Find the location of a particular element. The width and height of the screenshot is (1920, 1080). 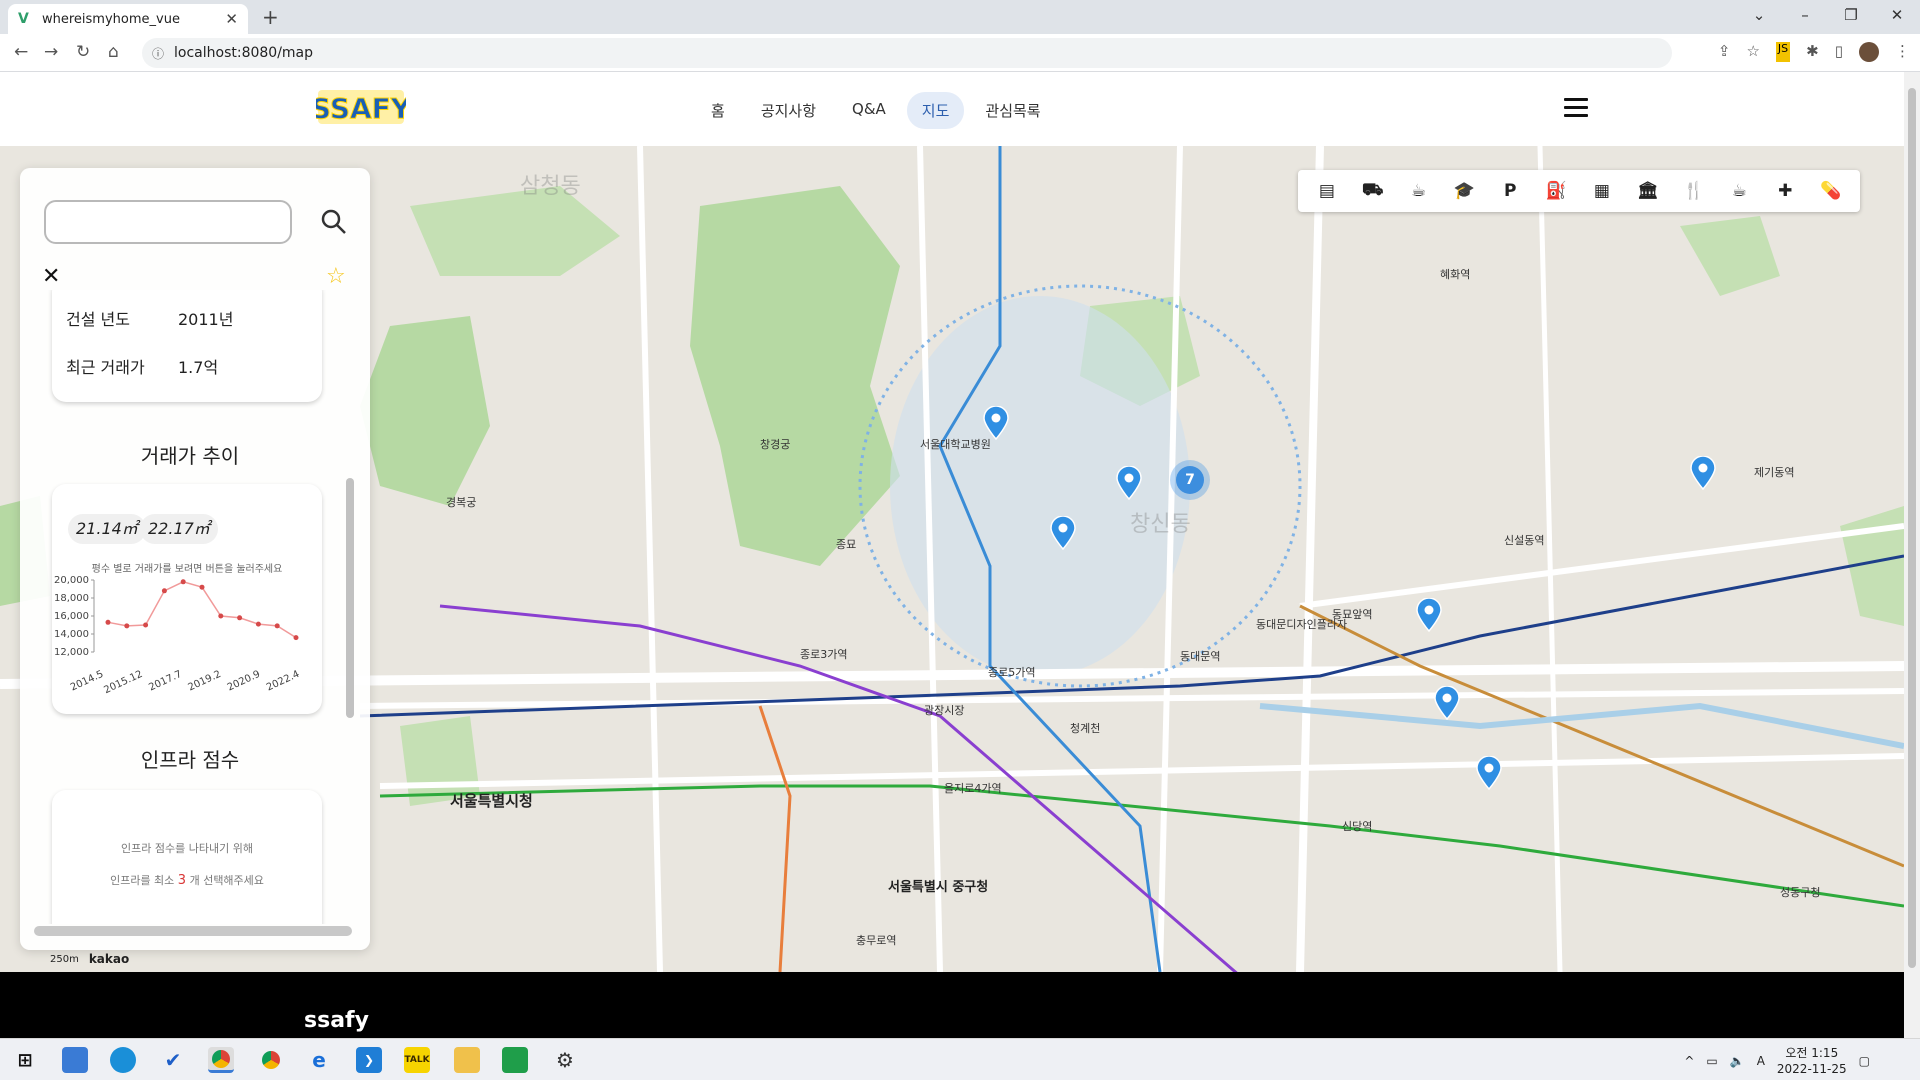

side-panel-icon: ▯ is located at coordinates (1839, 52).